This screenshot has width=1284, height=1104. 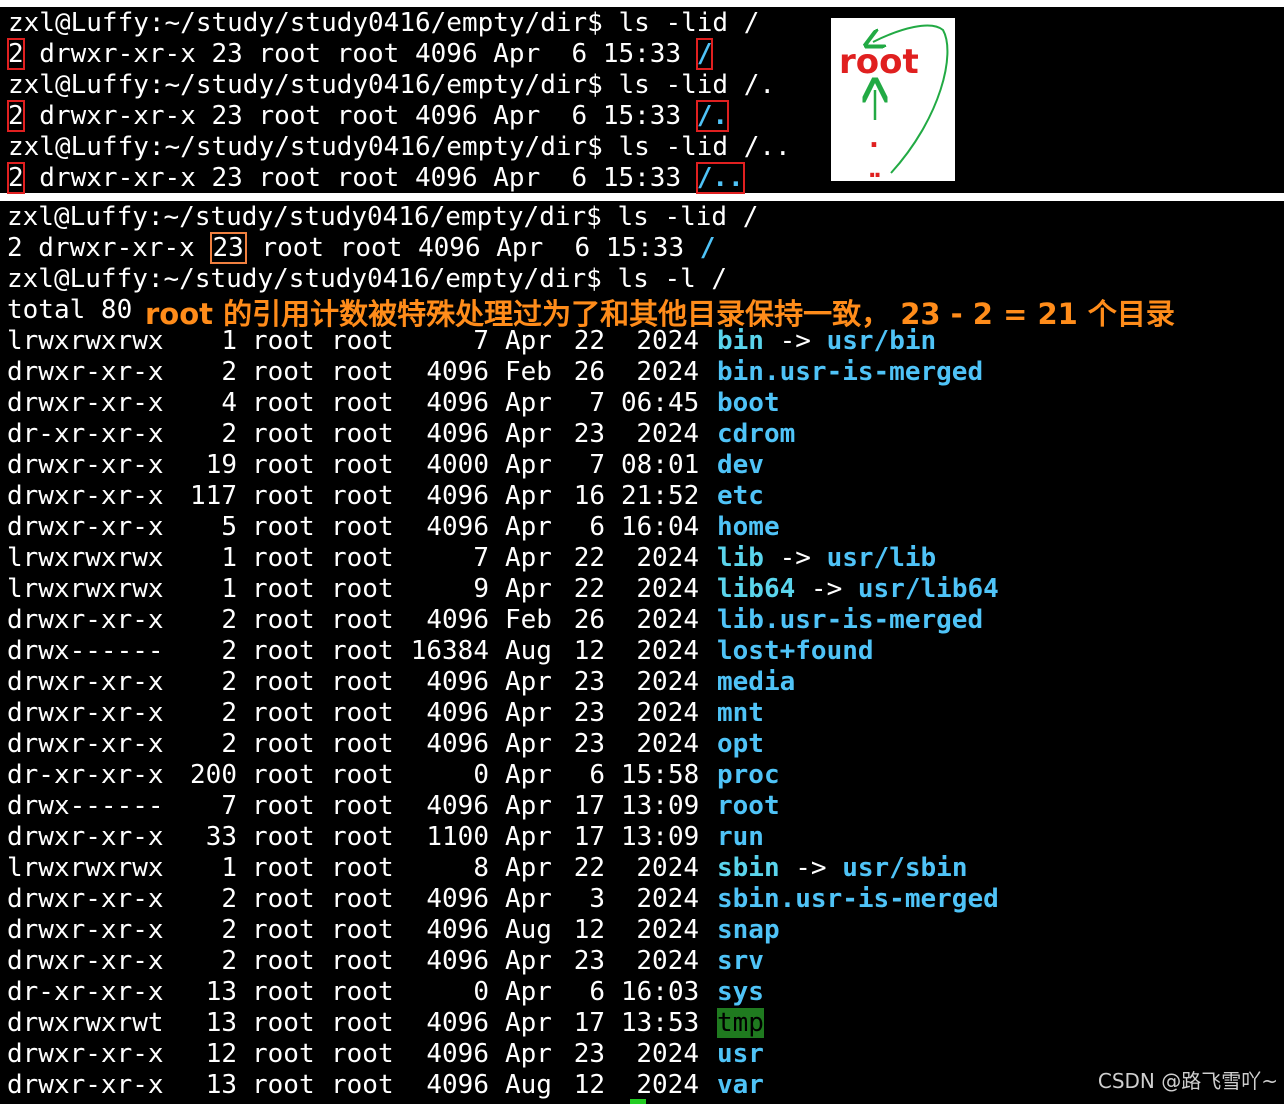 What do you see at coordinates (740, 558) in the screenshot?
I see `entry-name: lib` at bounding box center [740, 558].